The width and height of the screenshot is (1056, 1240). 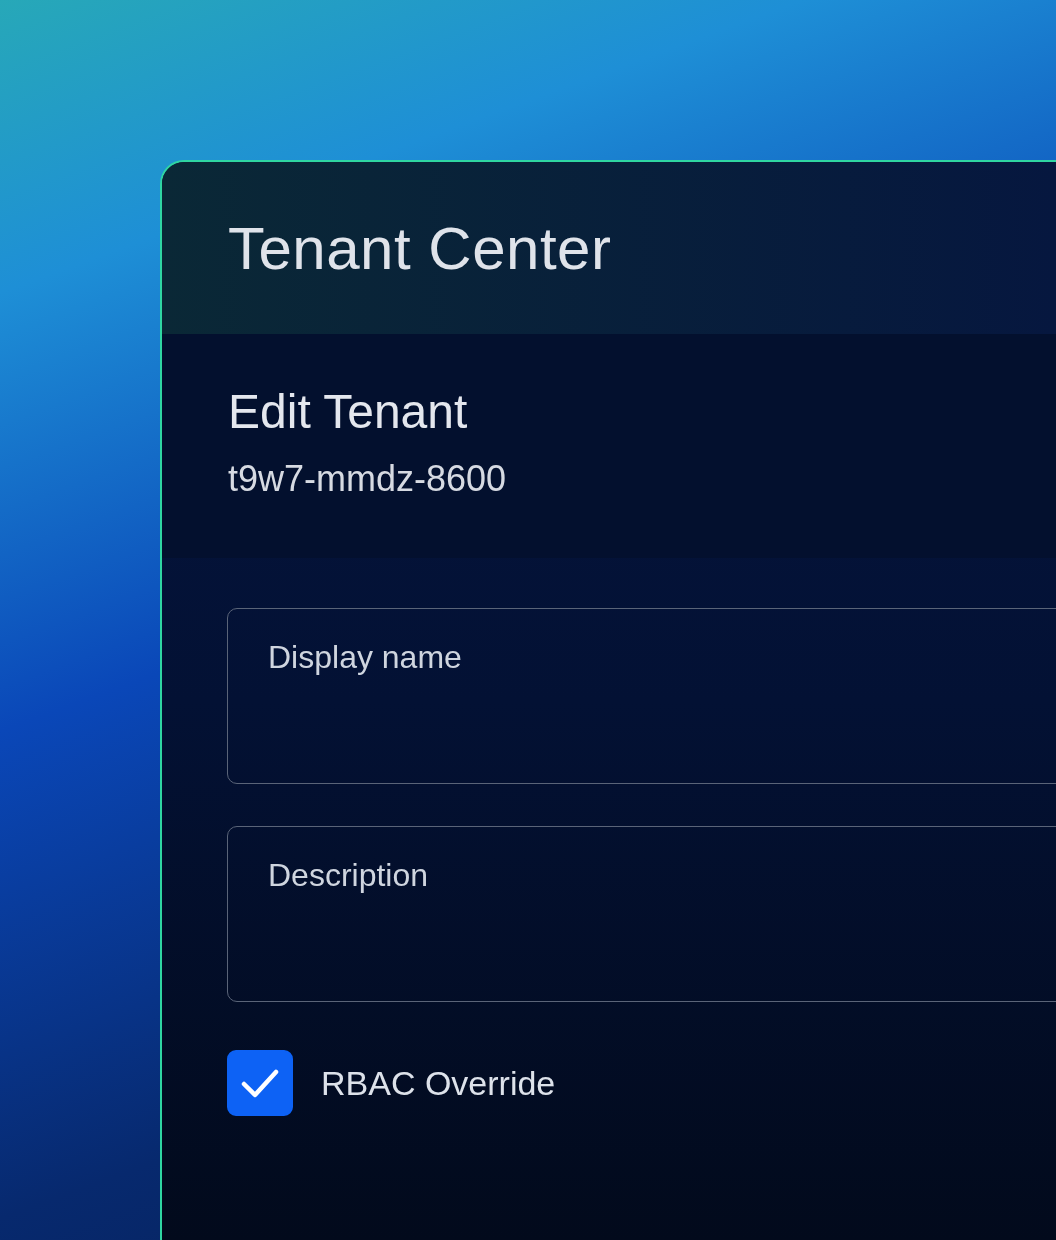 I want to click on input-field: Description, so click(x=641, y=914).